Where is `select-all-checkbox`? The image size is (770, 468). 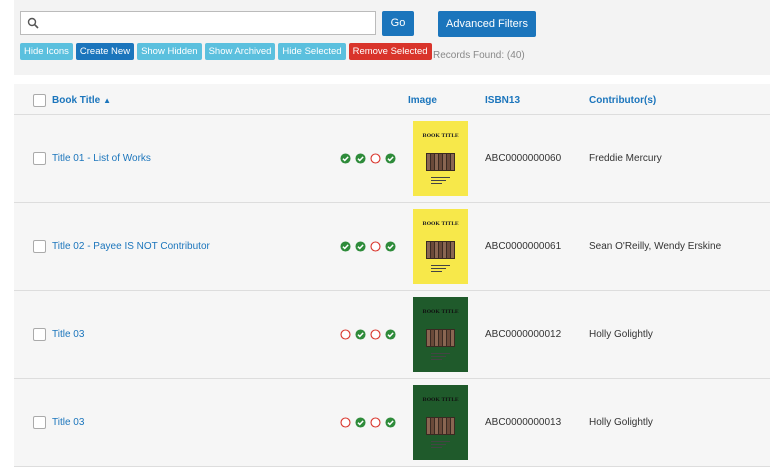 select-all-checkbox is located at coordinates (39, 100).